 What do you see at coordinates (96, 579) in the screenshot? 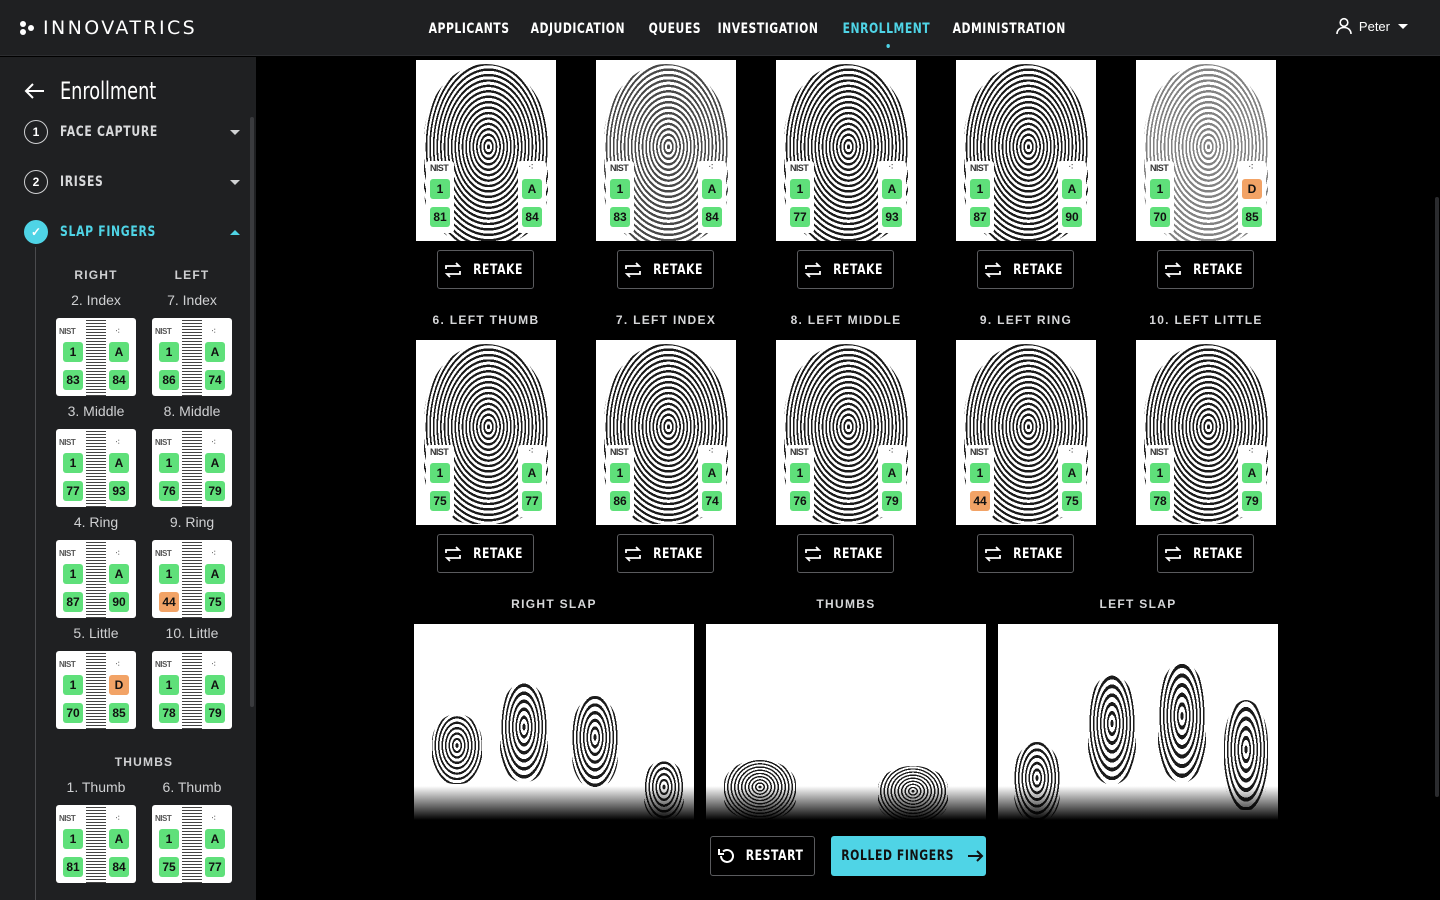
I see `finger-thumbnail: NIST ⁖ 1 A 87 90` at bounding box center [96, 579].